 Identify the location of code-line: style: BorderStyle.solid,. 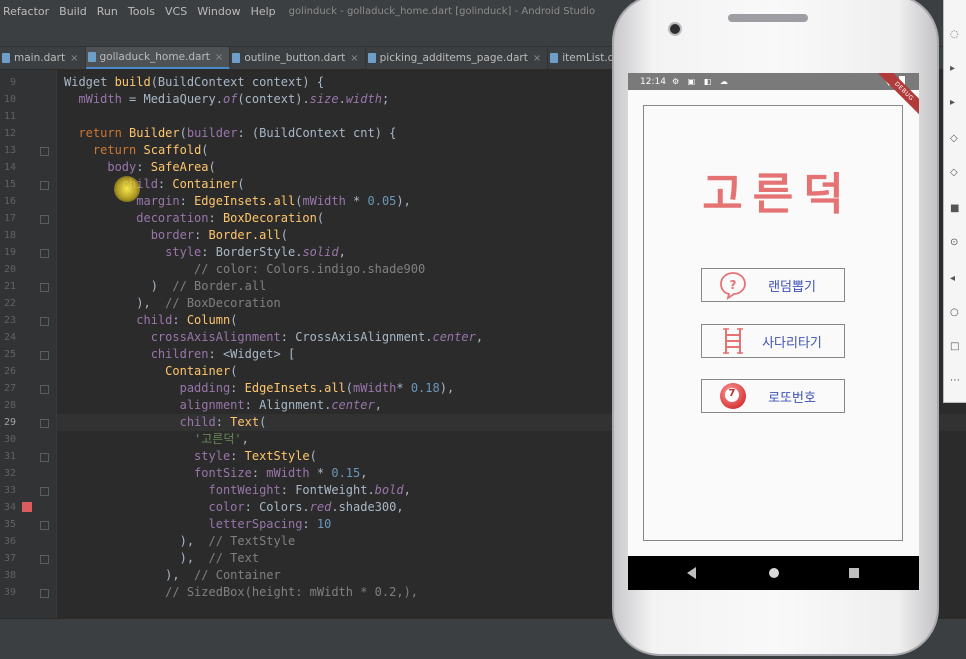
(205, 252).